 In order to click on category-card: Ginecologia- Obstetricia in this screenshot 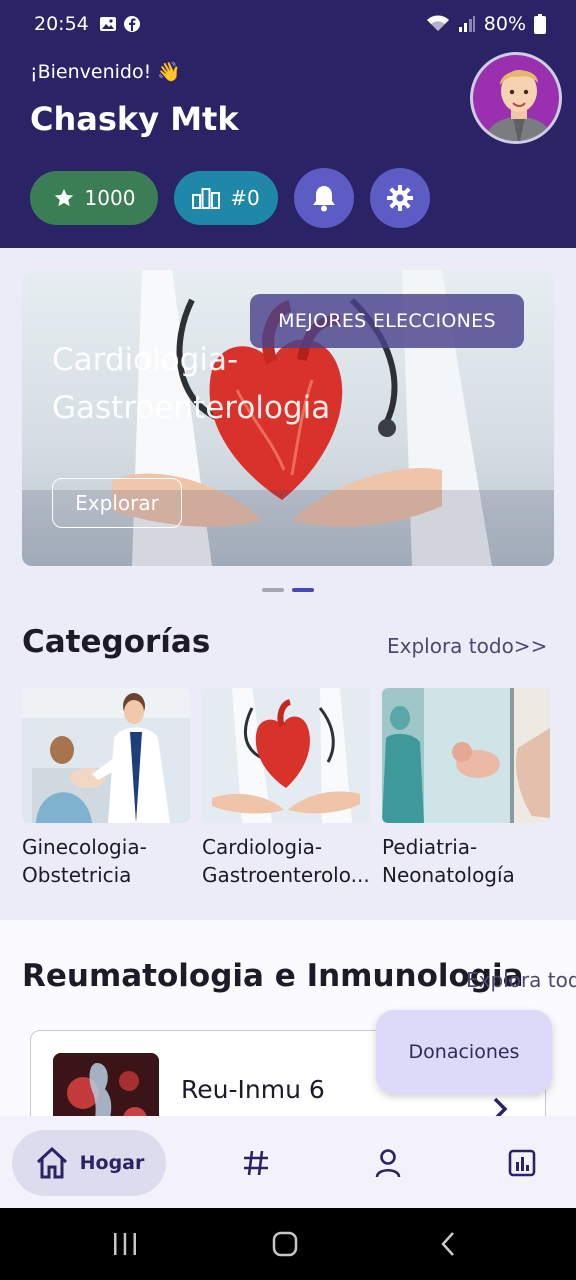, I will do `click(106, 788)`.